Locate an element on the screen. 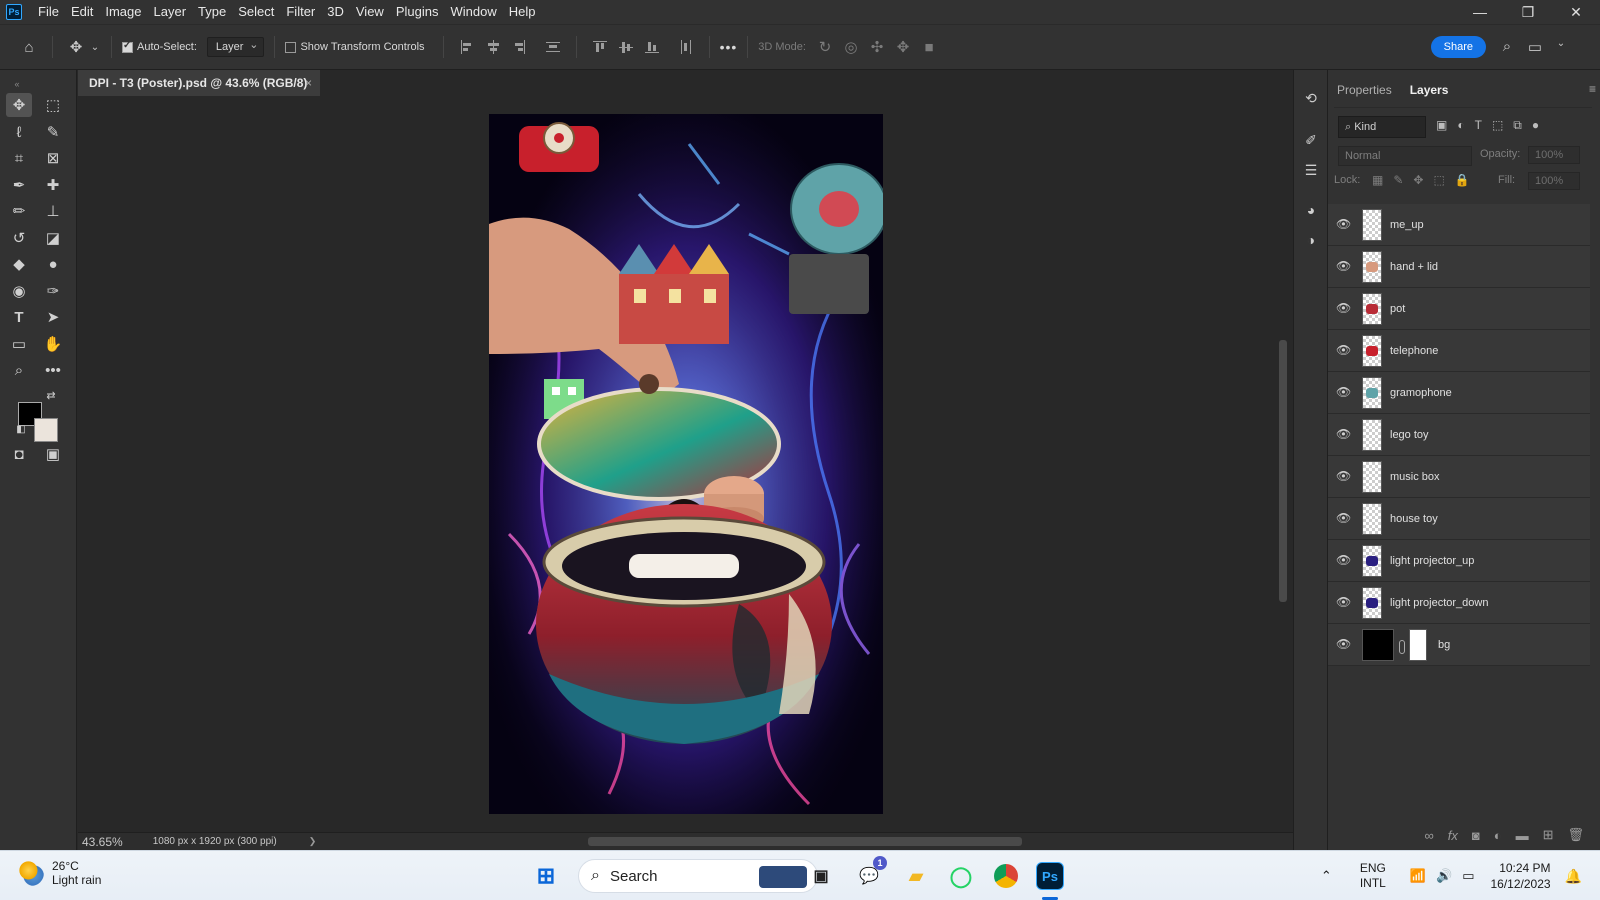  lock-pixels-icon: ✎ is located at coordinates (1398, 180).